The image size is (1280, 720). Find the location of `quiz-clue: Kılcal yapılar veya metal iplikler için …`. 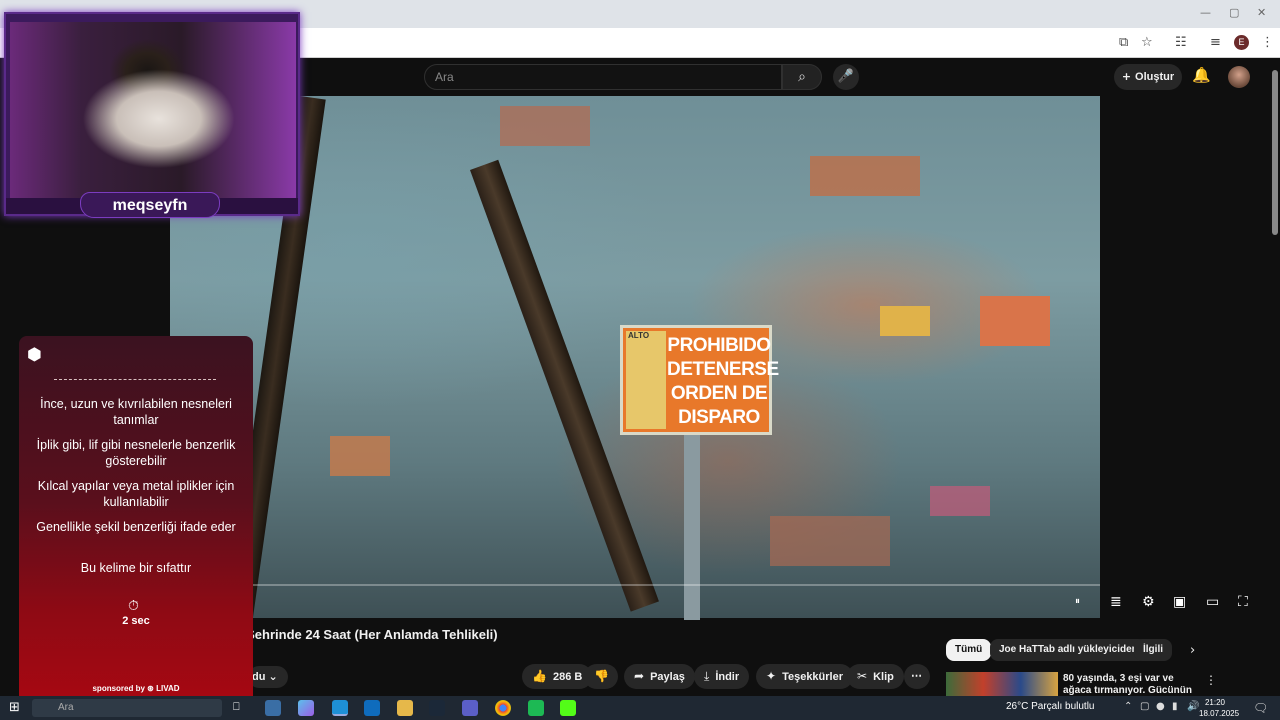

quiz-clue: Kılcal yapılar veya metal iplikler için … is located at coordinates (136, 494).